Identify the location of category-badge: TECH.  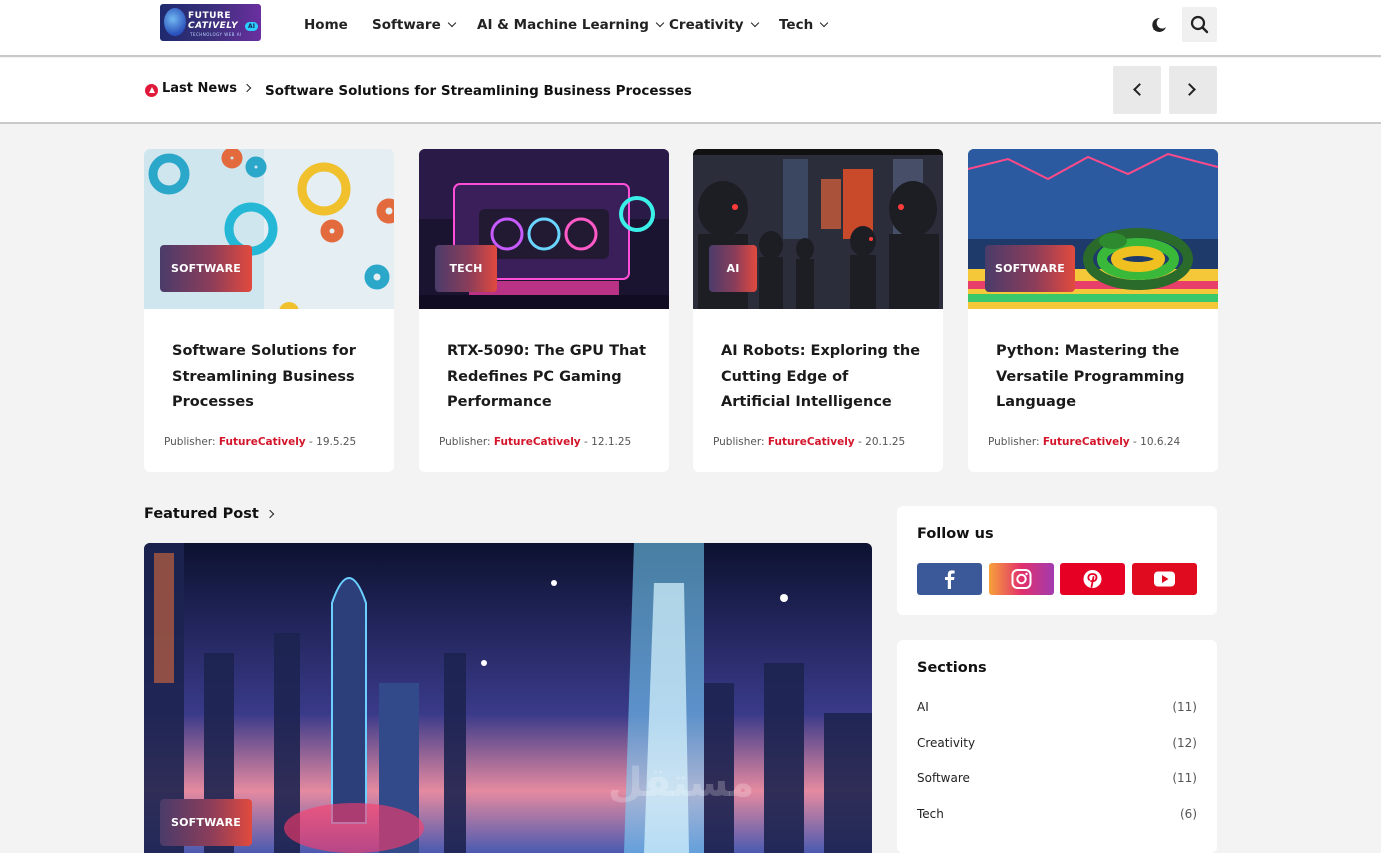
(466, 268).